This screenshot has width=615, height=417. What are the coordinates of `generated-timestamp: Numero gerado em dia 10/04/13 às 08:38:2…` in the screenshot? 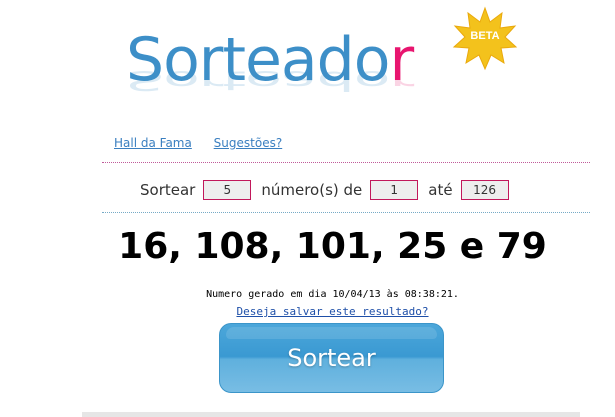 It's located at (332, 294).